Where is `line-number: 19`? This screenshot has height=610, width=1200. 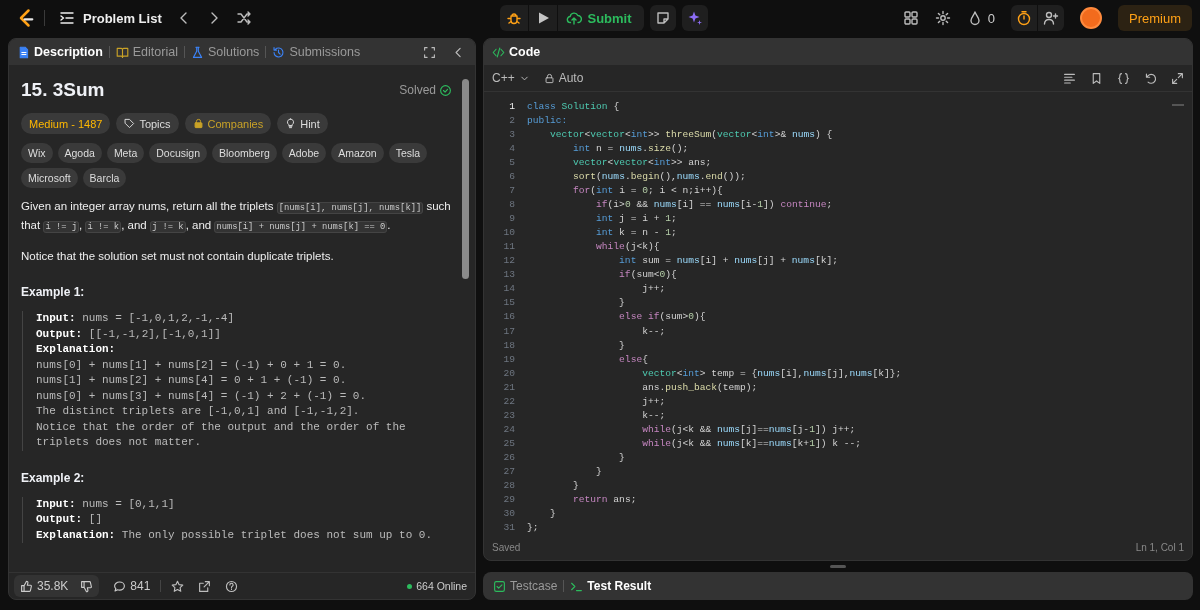
line-number: 19 is located at coordinates (508, 359).